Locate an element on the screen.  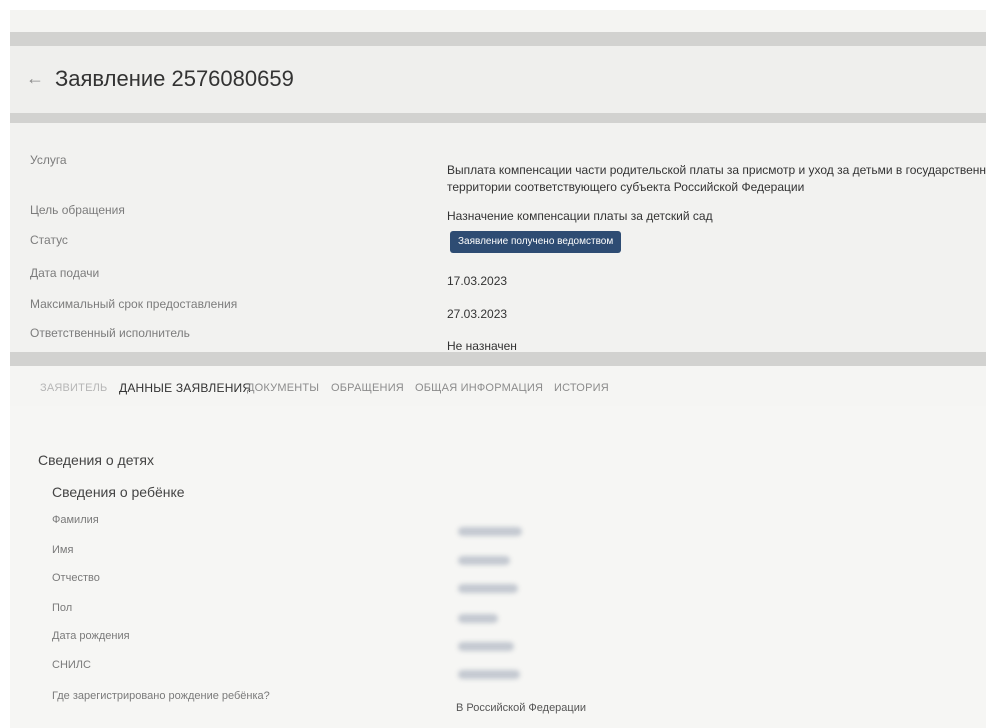
tab-requests: ОБРАЩЕНИЯ is located at coordinates (367, 388).